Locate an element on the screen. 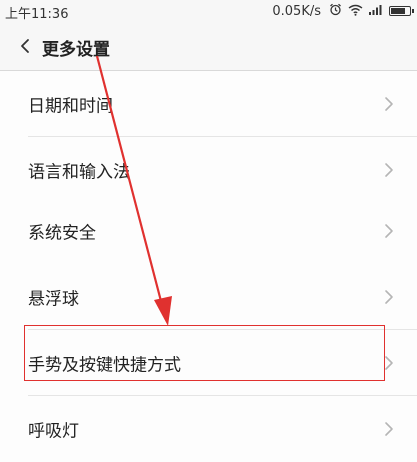 This screenshot has height=462, width=417. alarm-icon is located at coordinates (335, 11).